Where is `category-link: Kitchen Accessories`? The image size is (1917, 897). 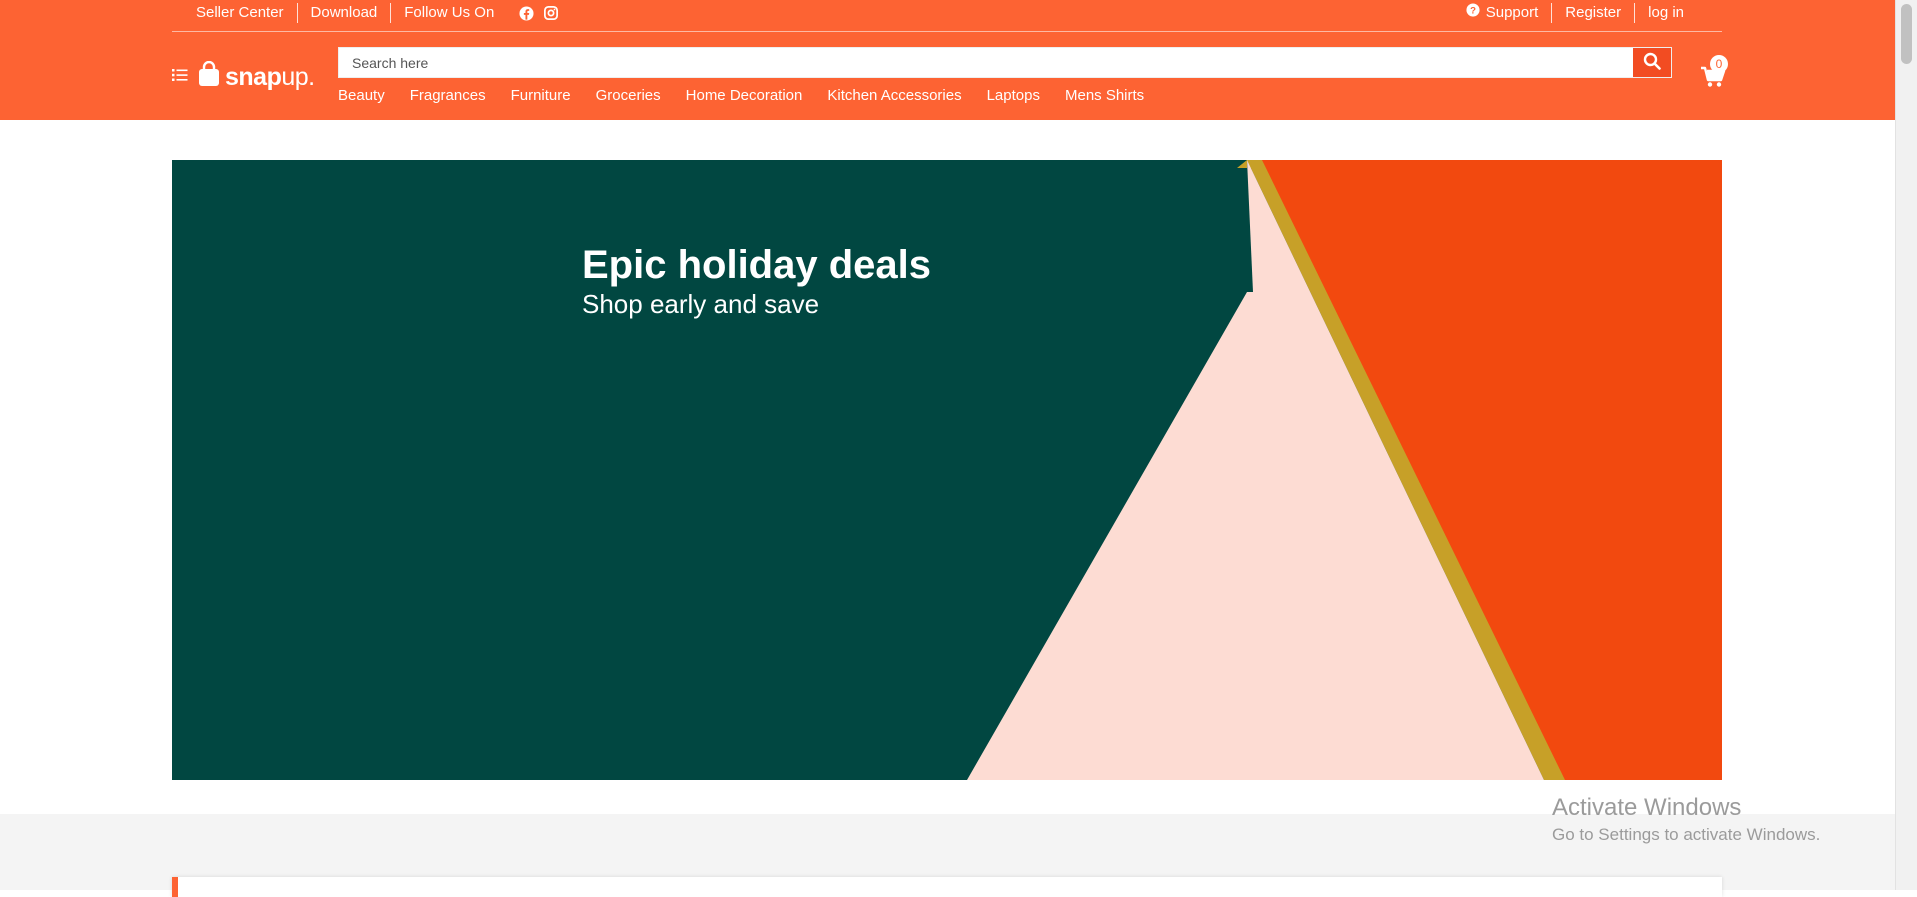
category-link: Kitchen Accessories is located at coordinates (894, 96).